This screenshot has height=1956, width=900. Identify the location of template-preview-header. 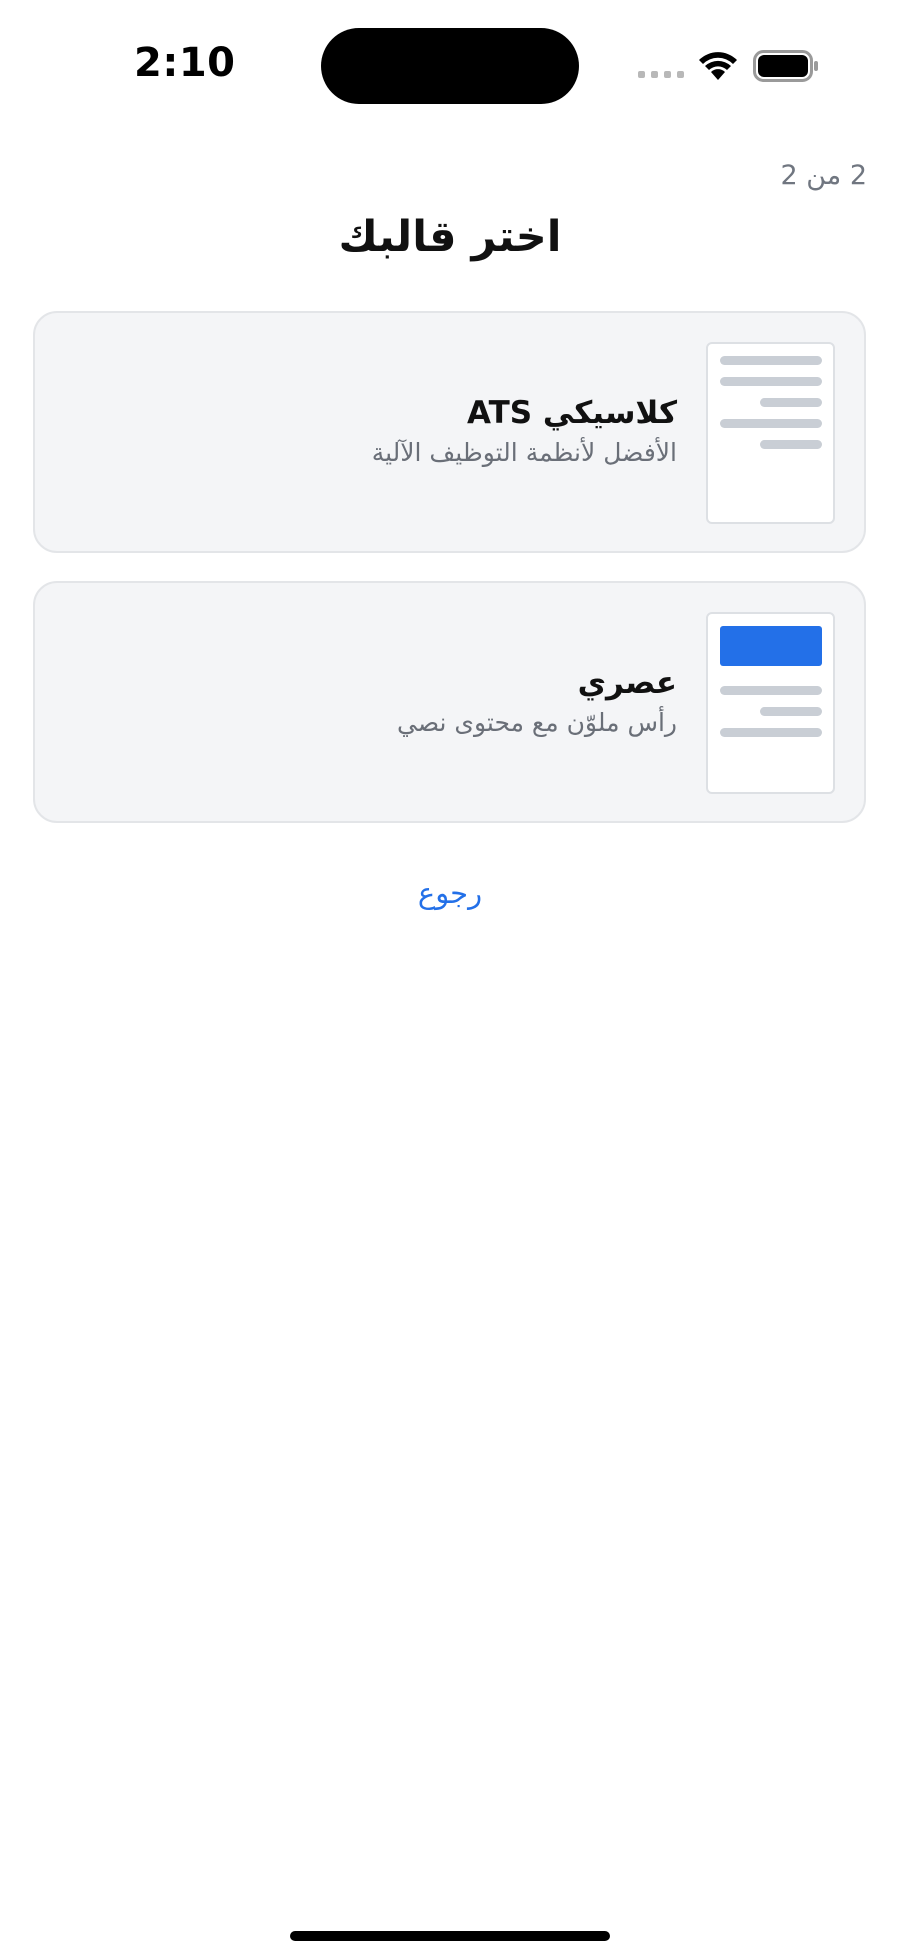
(771, 646).